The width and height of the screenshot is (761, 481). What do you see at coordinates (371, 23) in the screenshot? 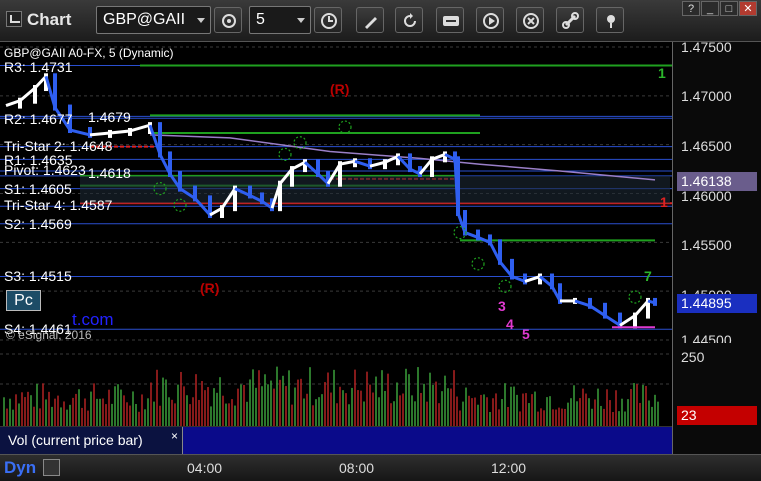
I see `pencil-icon` at bounding box center [371, 23].